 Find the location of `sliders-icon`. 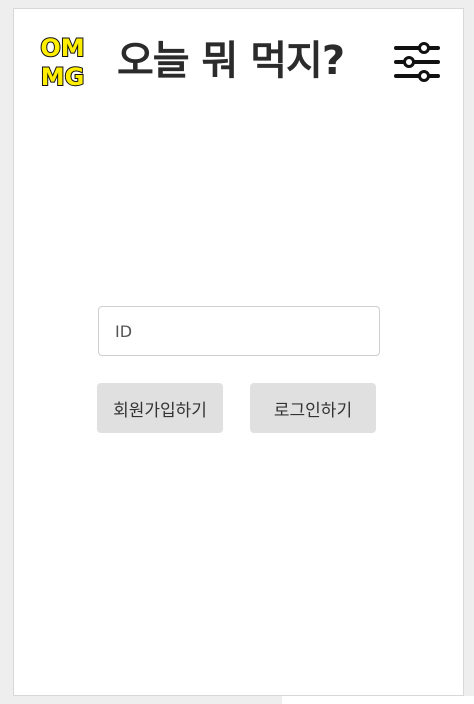

sliders-icon is located at coordinates (417, 62).